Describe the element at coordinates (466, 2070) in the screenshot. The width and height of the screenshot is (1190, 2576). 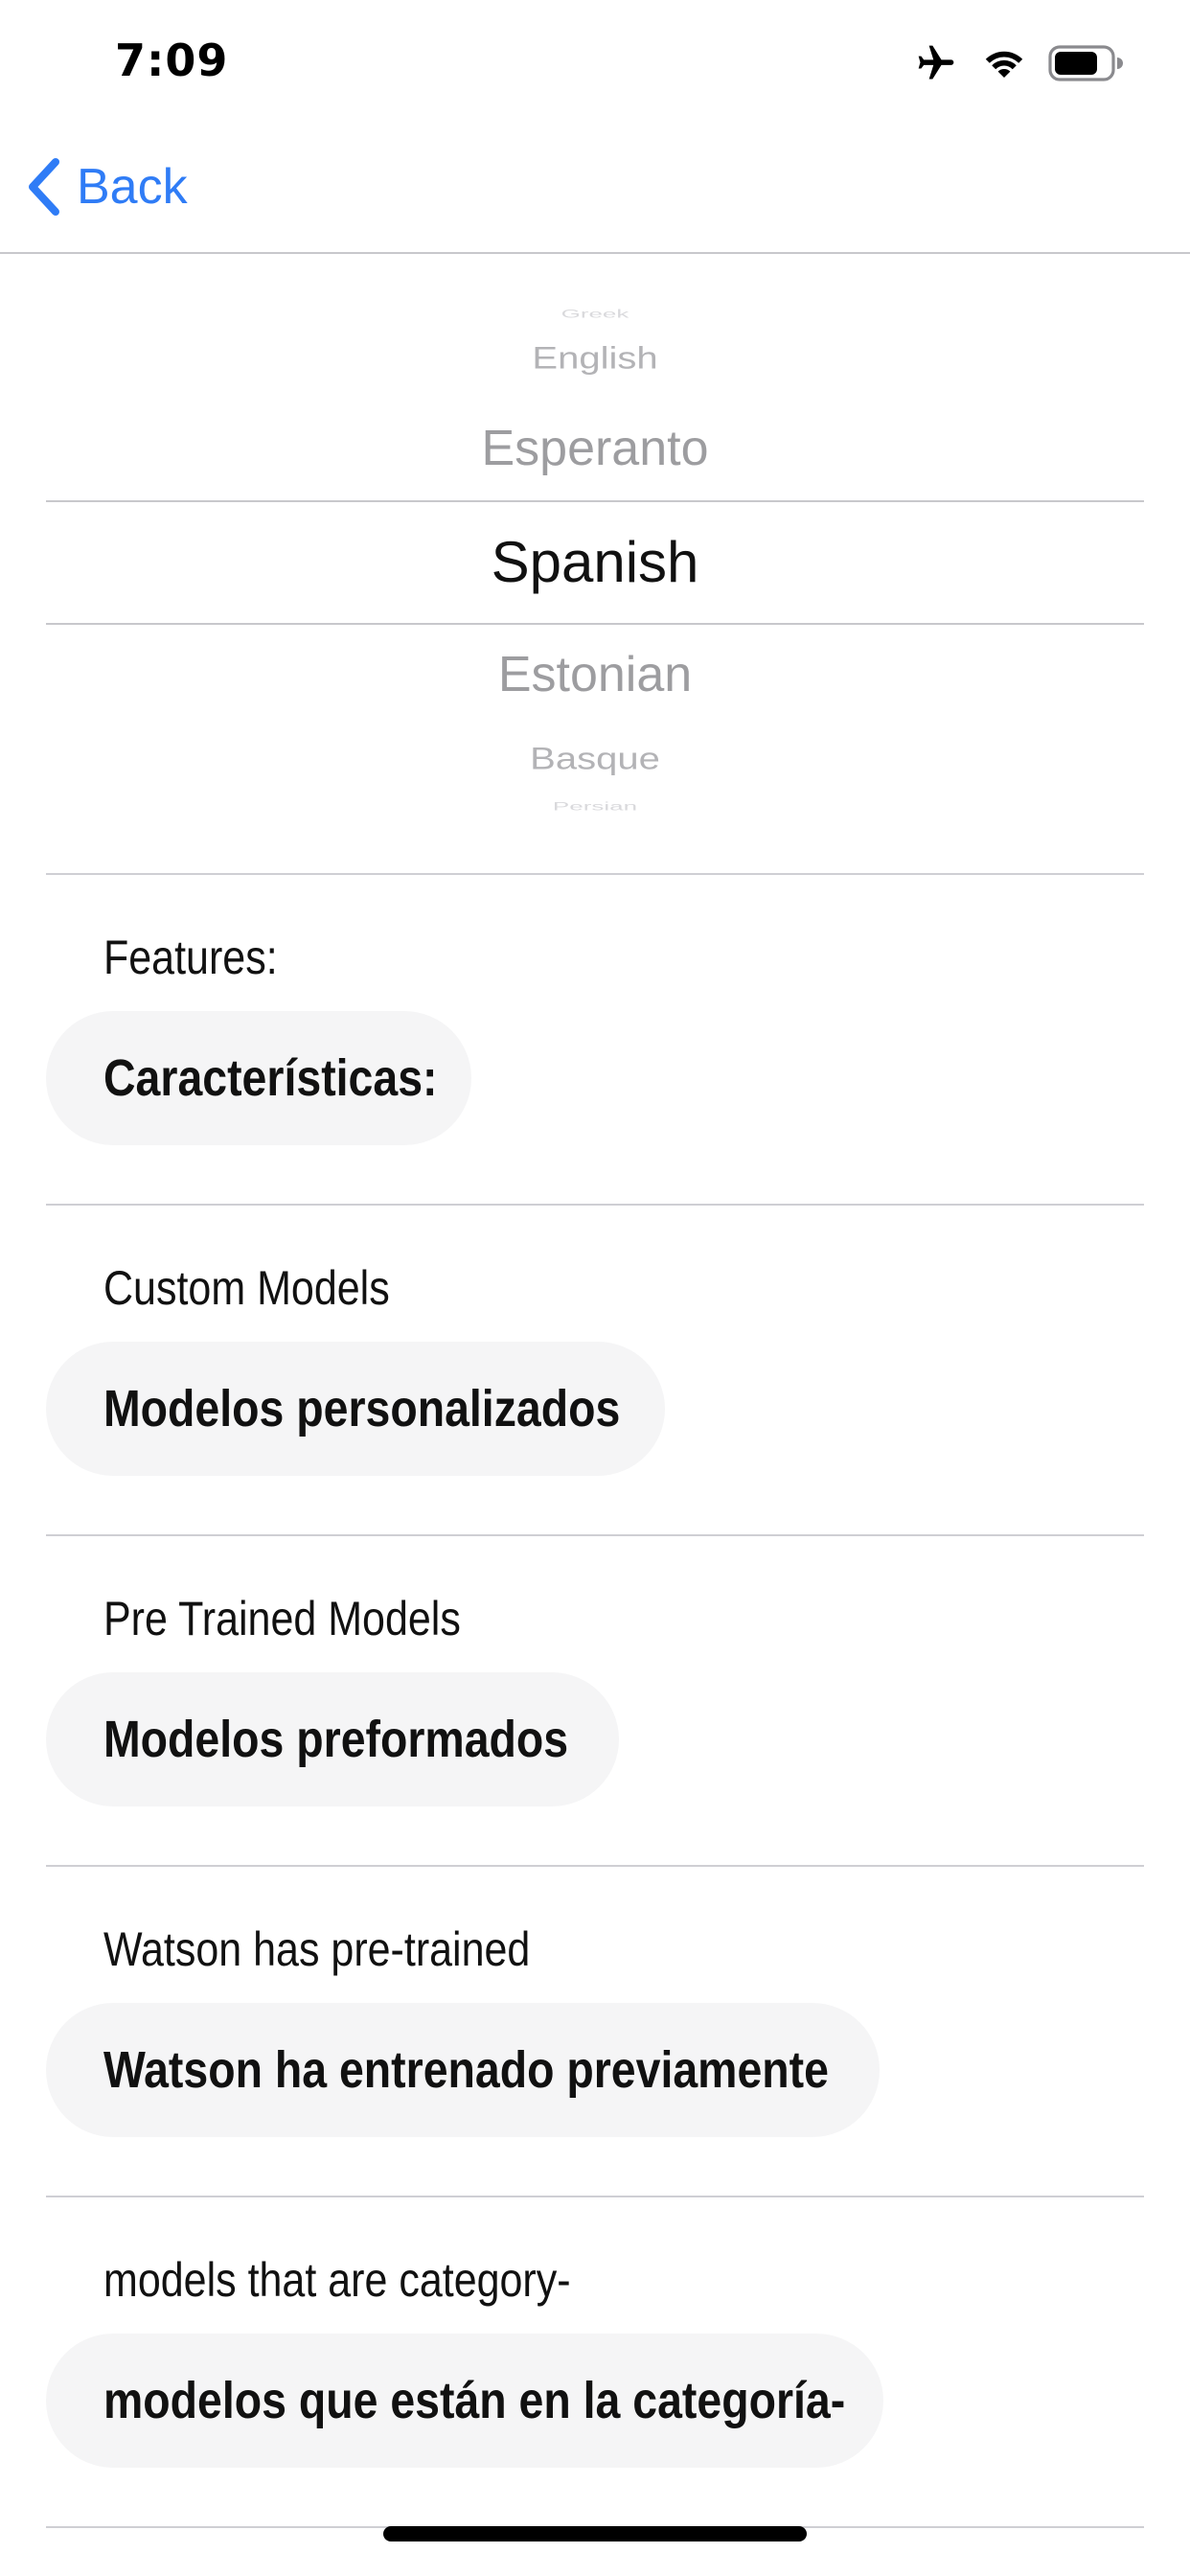
I see `translated-text: Watson ha entrenado previamente` at that location.